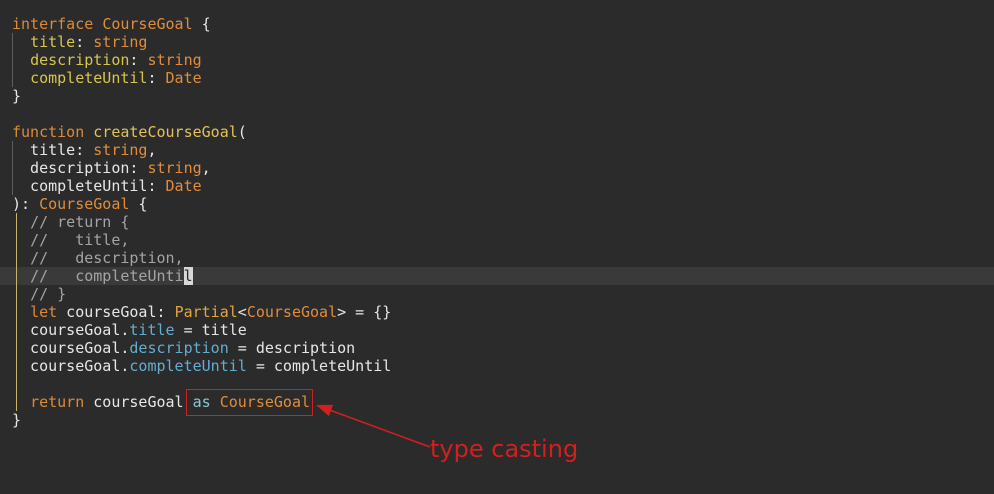 The image size is (994, 494). Describe the element at coordinates (188, 276) in the screenshot. I see `text-cursor: l` at that location.